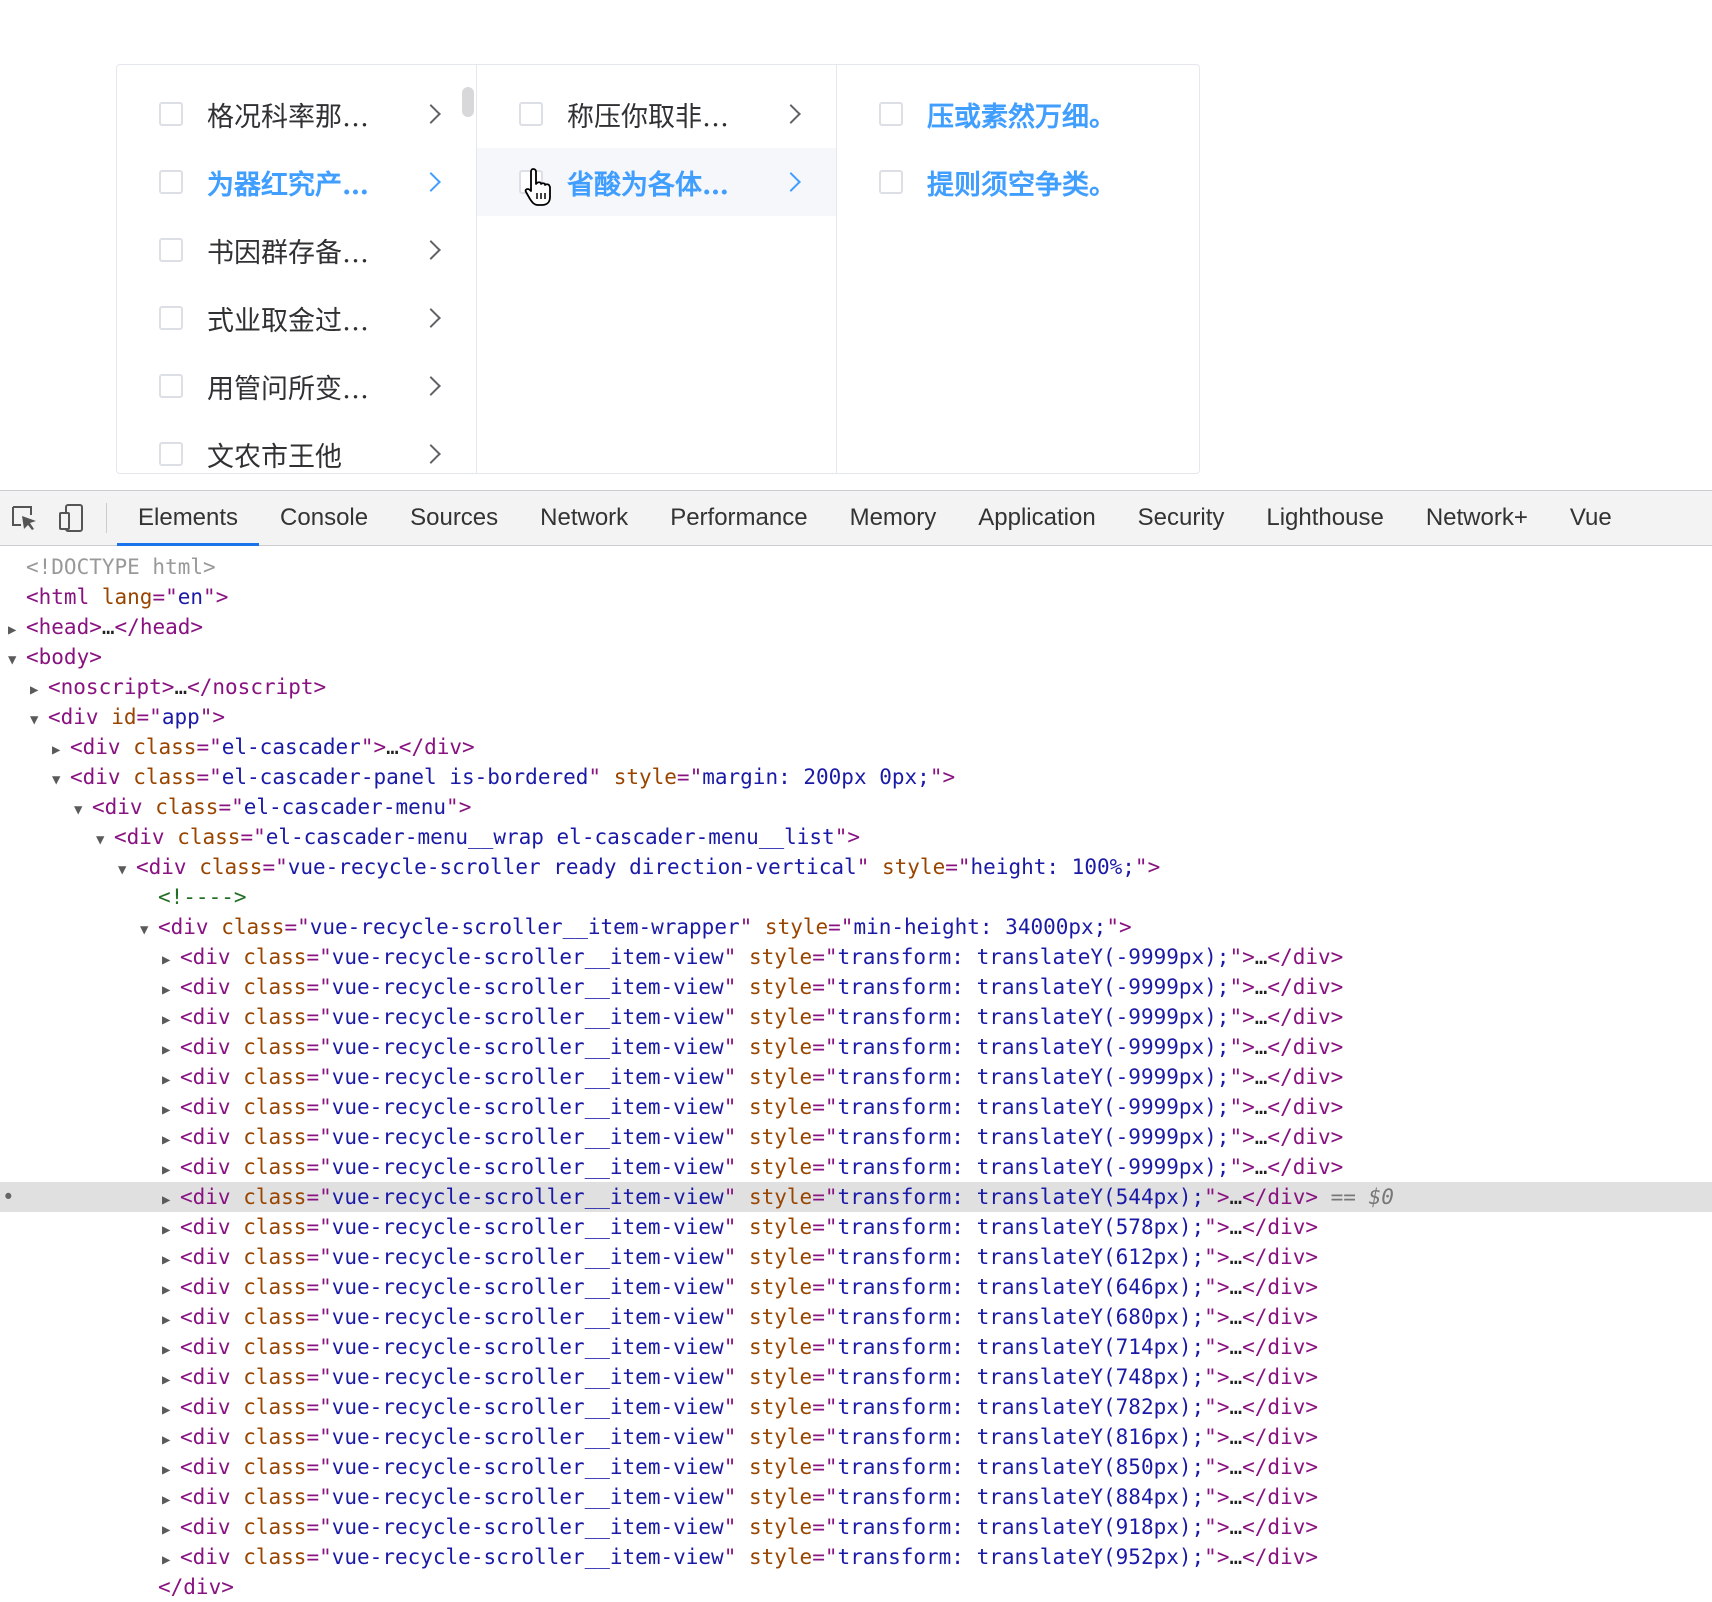 The width and height of the screenshot is (1712, 1602). Describe the element at coordinates (856, 597) in the screenshot. I see `dom-html: <html lang="en">` at that location.